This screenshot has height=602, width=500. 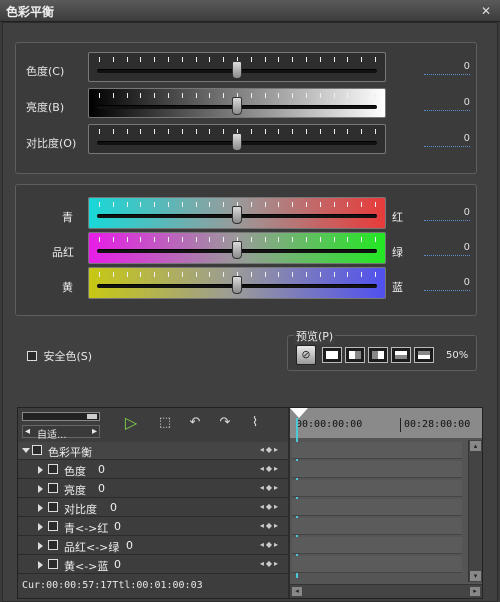 What do you see at coordinates (195, 423) in the screenshot?
I see `undo-icon: ↶` at bounding box center [195, 423].